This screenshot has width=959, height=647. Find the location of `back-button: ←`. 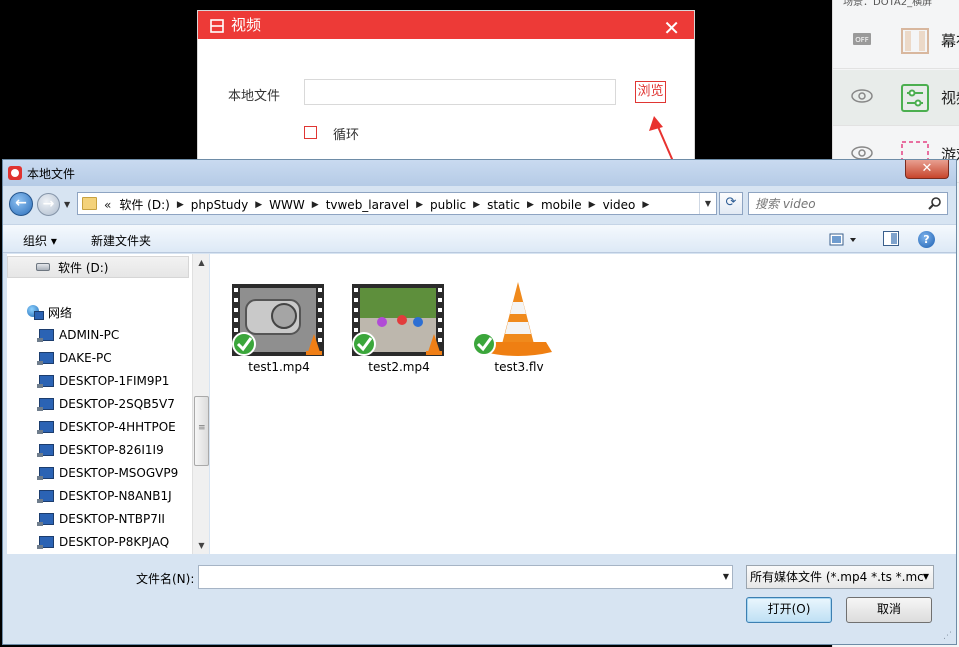

back-button: ← is located at coordinates (21, 204).